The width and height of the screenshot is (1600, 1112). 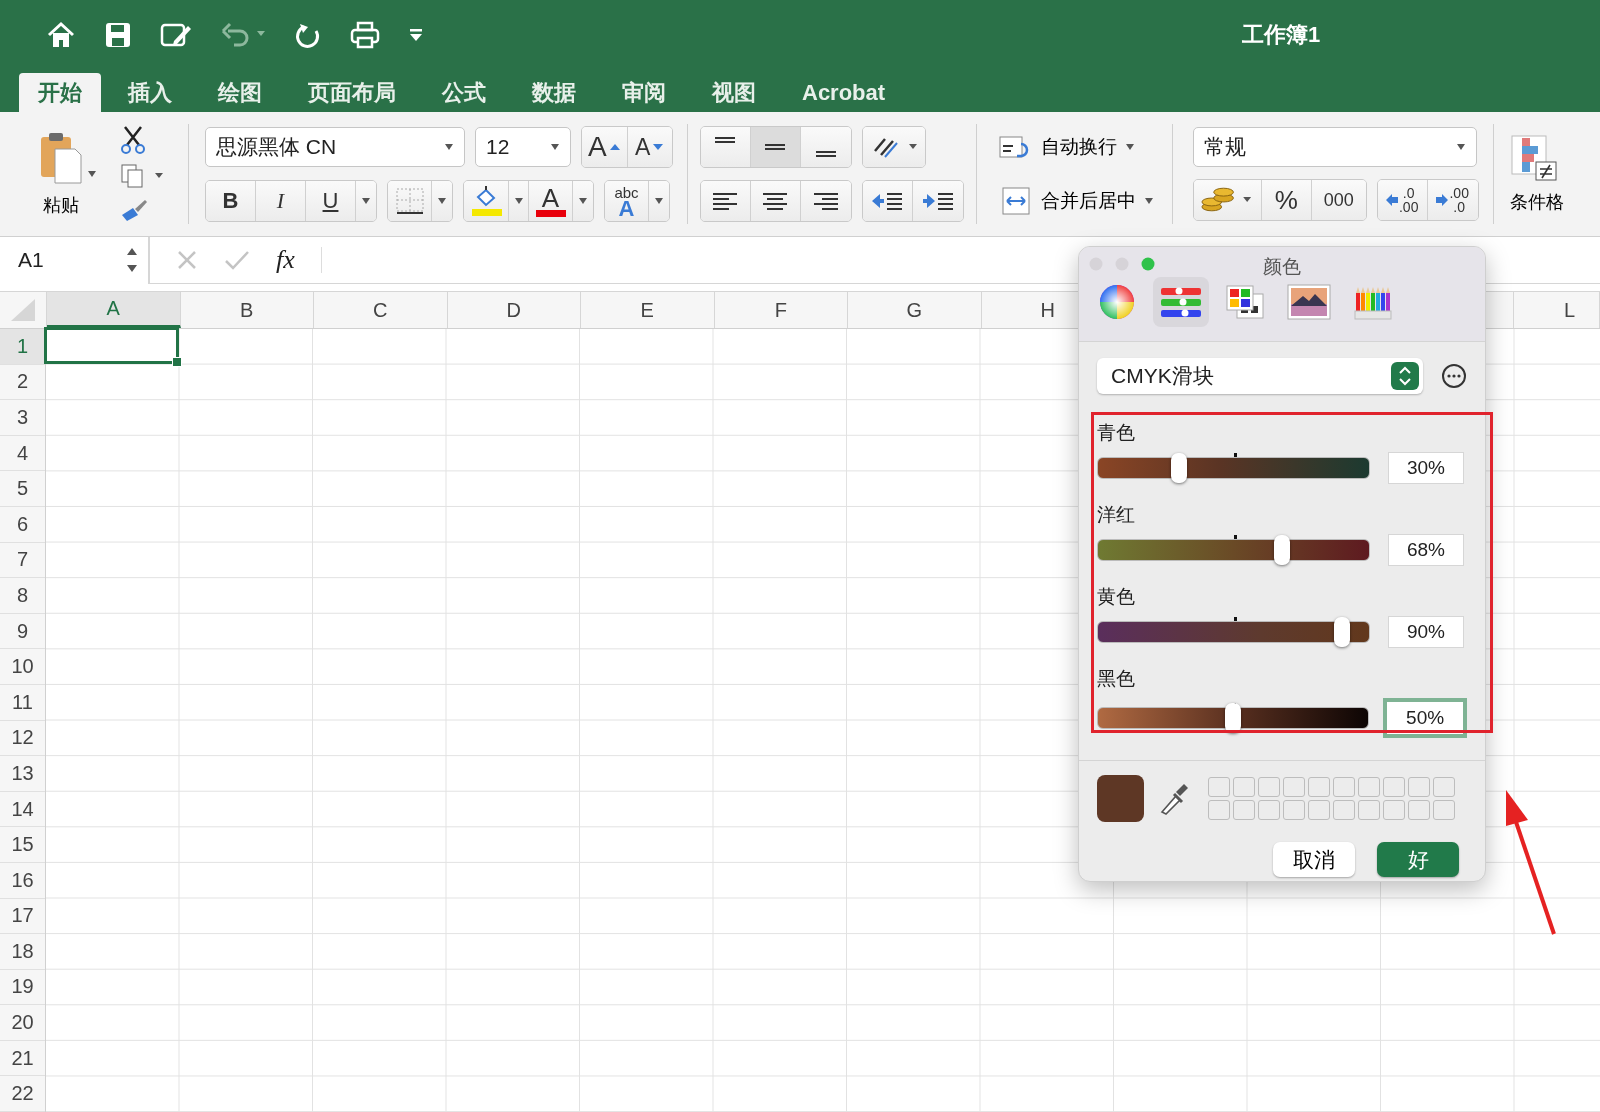 What do you see at coordinates (1286, 200) in the screenshot?
I see `percent-button: %` at bounding box center [1286, 200].